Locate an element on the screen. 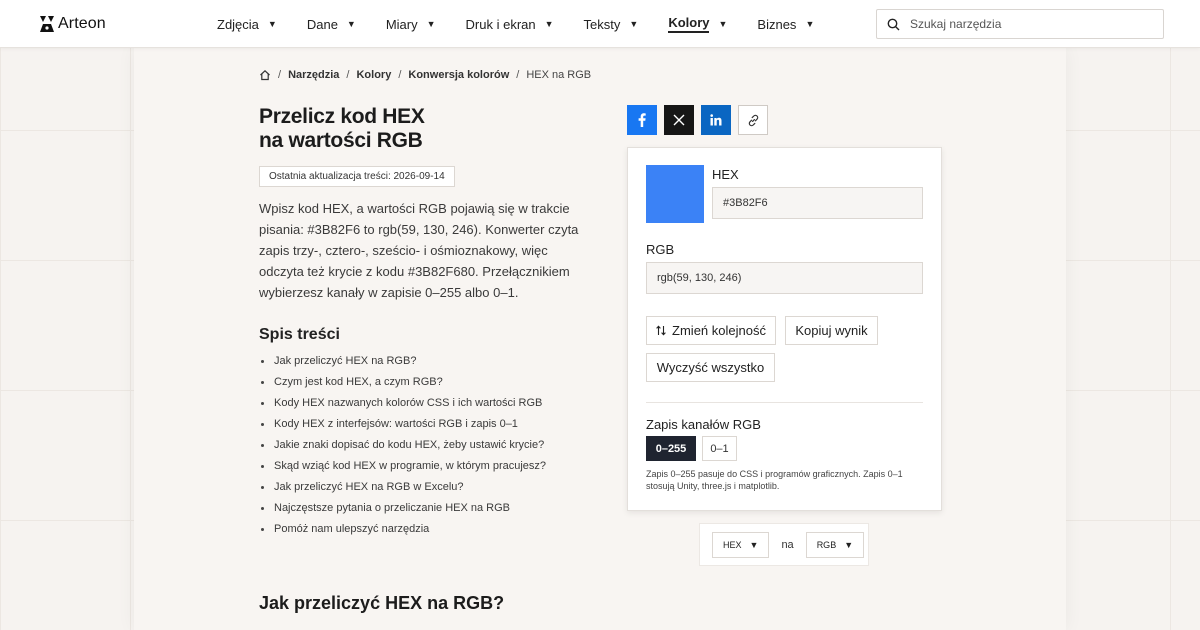 This screenshot has height=630, width=1200. nav-item-biznes: Biznes ▼ is located at coordinates (785, 24).